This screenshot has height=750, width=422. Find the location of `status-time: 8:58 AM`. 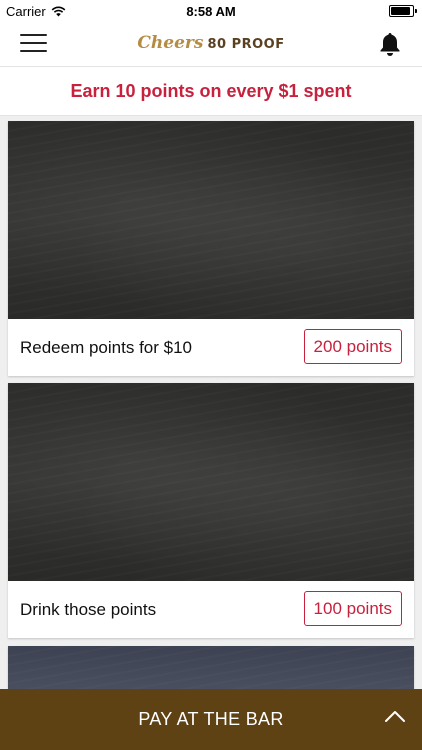

status-time: 8:58 AM is located at coordinates (211, 11).